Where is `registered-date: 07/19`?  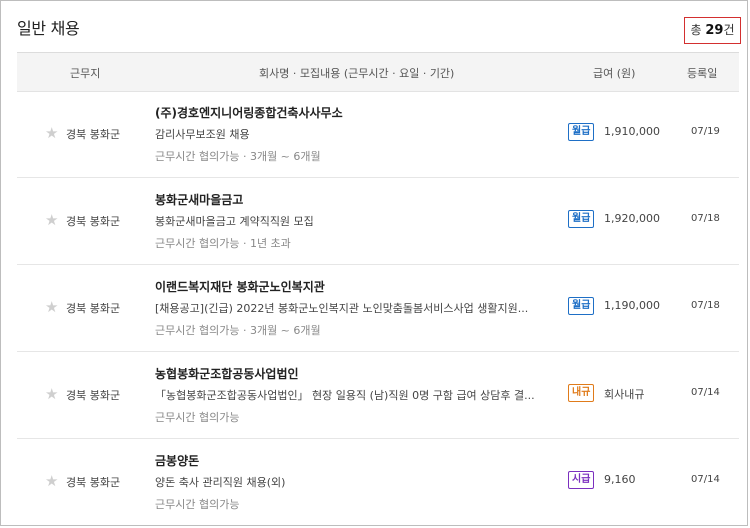
registered-date: 07/19 is located at coordinates (705, 131).